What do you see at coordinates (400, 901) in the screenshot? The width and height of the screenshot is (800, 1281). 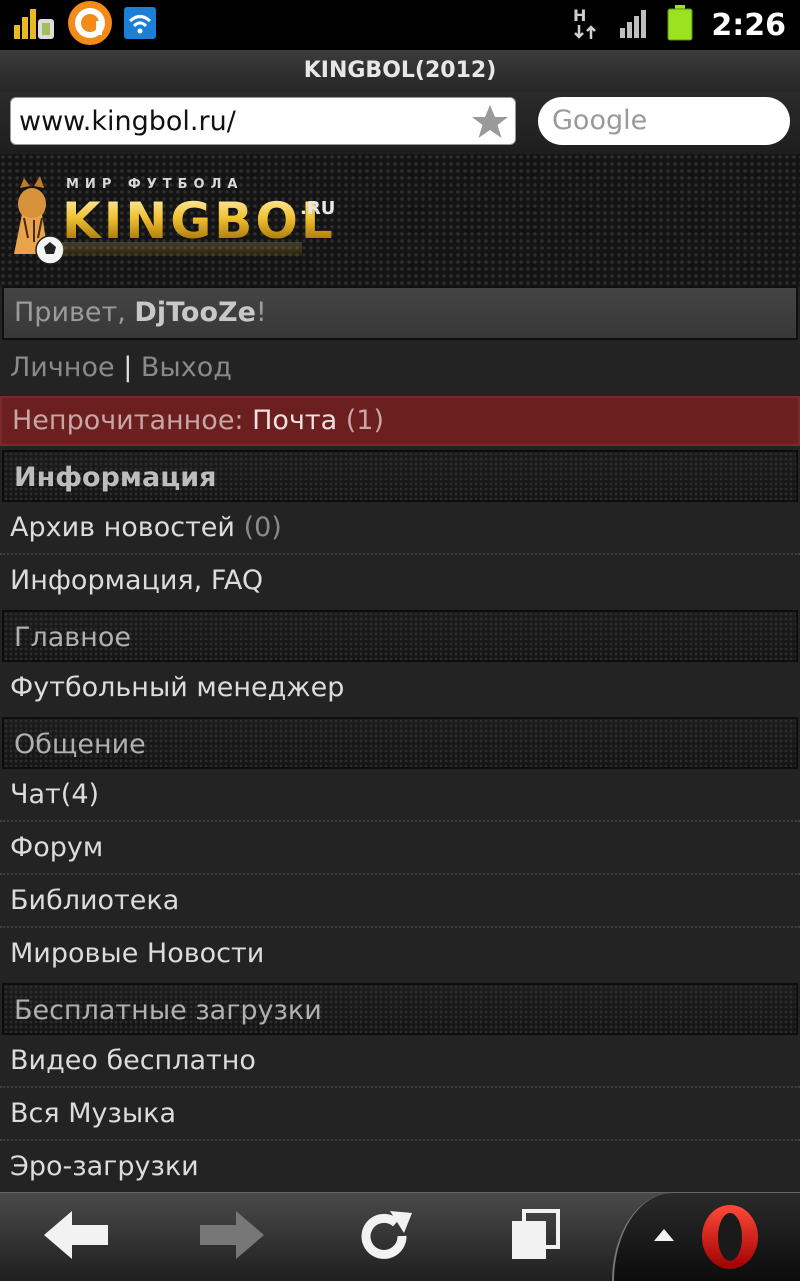 I see `menu-item-library: Библиотека` at bounding box center [400, 901].